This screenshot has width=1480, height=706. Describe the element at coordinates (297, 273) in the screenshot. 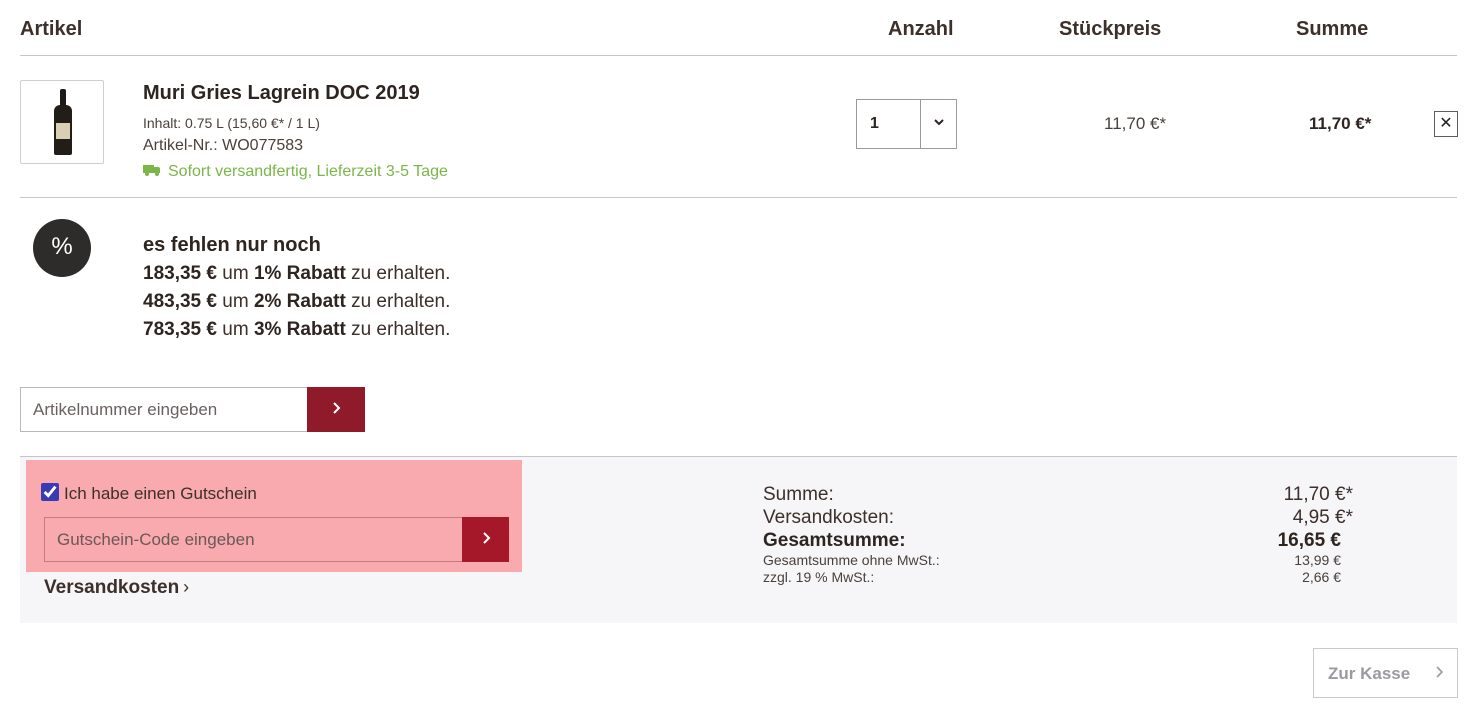

I see `discount-tier: 183,35 € um 1% Rabatt zu erhalten.` at that location.